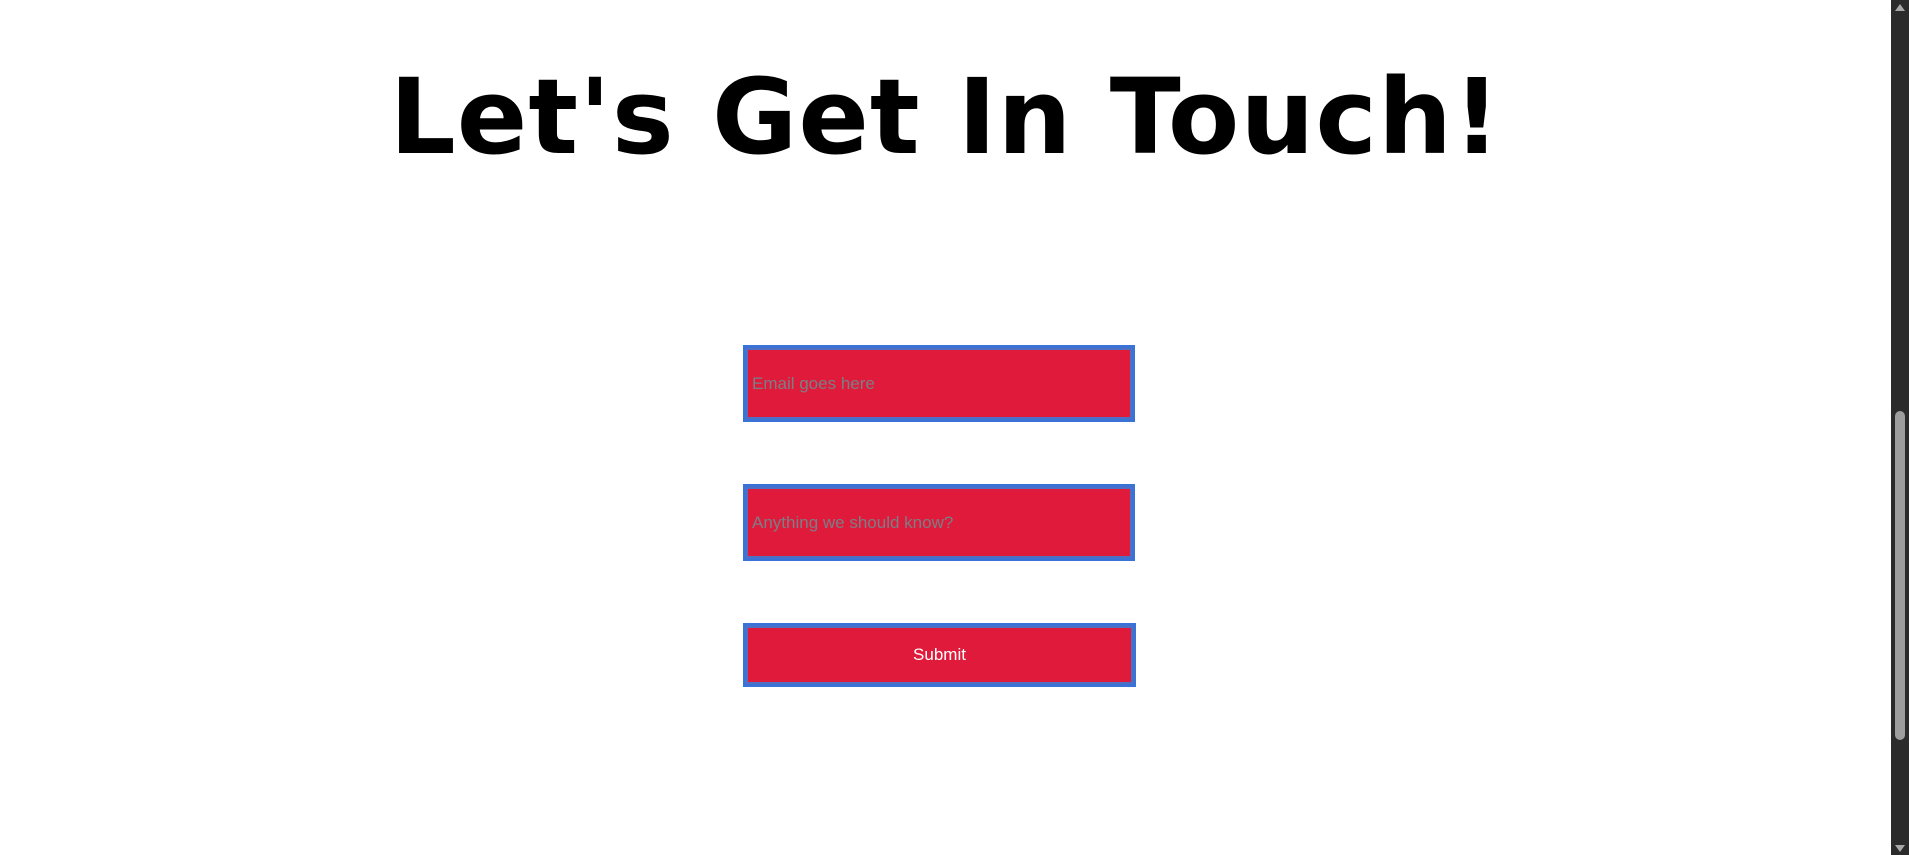  I want to click on submit-button: Submit, so click(939, 655).